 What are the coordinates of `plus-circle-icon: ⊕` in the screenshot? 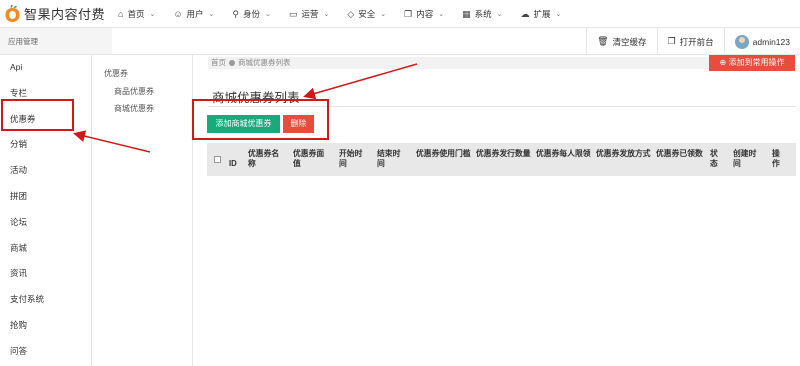 It's located at (723, 62).